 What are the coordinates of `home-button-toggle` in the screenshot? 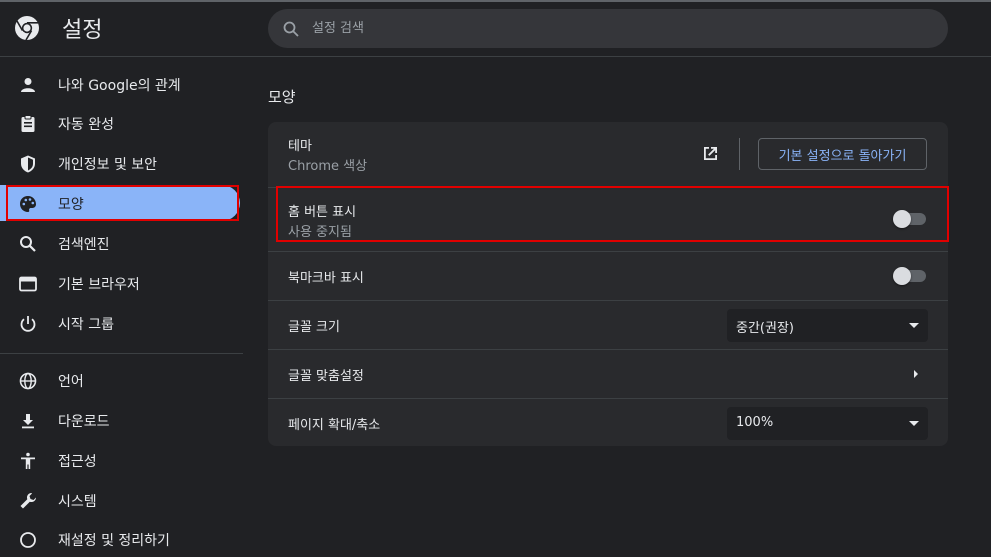 It's located at (909, 219).